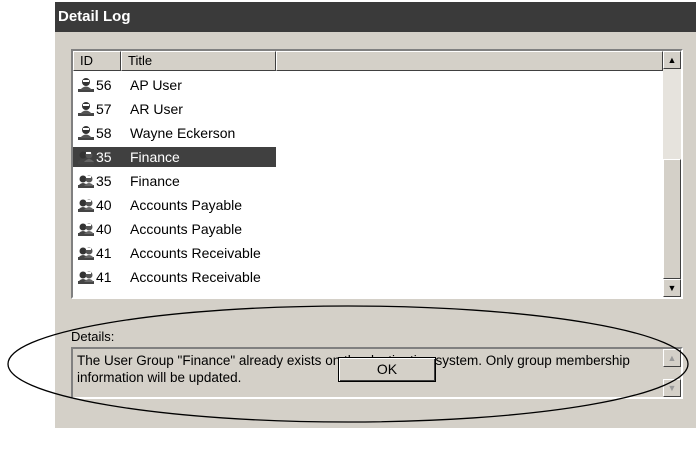  Describe the element at coordinates (368, 109) in the screenshot. I see `list-row: 57 AR User` at that location.